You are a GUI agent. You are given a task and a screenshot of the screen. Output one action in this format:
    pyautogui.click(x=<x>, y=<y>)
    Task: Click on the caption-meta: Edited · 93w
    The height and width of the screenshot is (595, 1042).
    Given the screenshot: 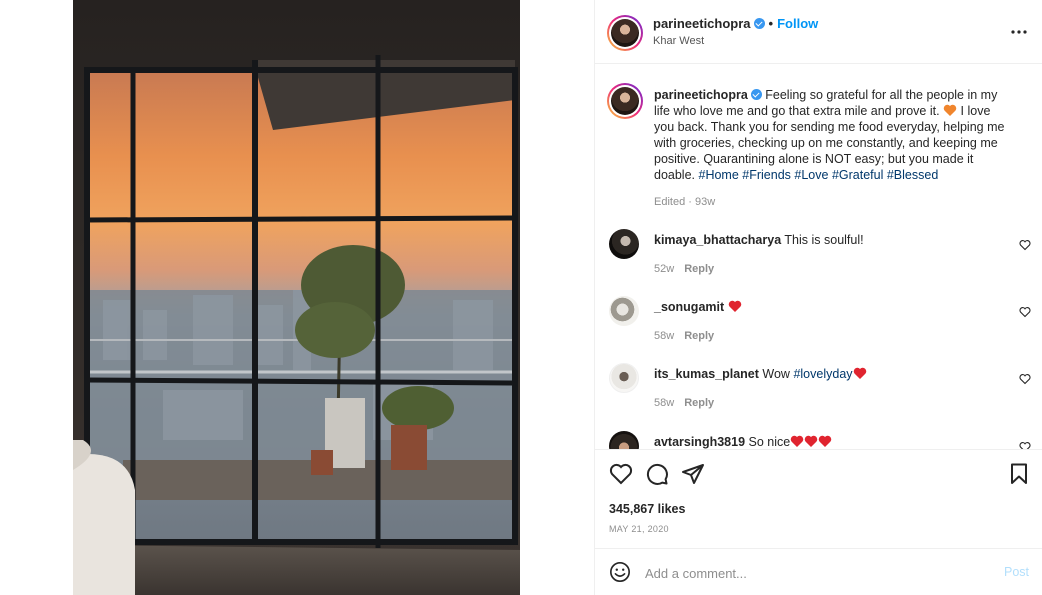 What is the action you would take?
    pyautogui.click(x=685, y=202)
    